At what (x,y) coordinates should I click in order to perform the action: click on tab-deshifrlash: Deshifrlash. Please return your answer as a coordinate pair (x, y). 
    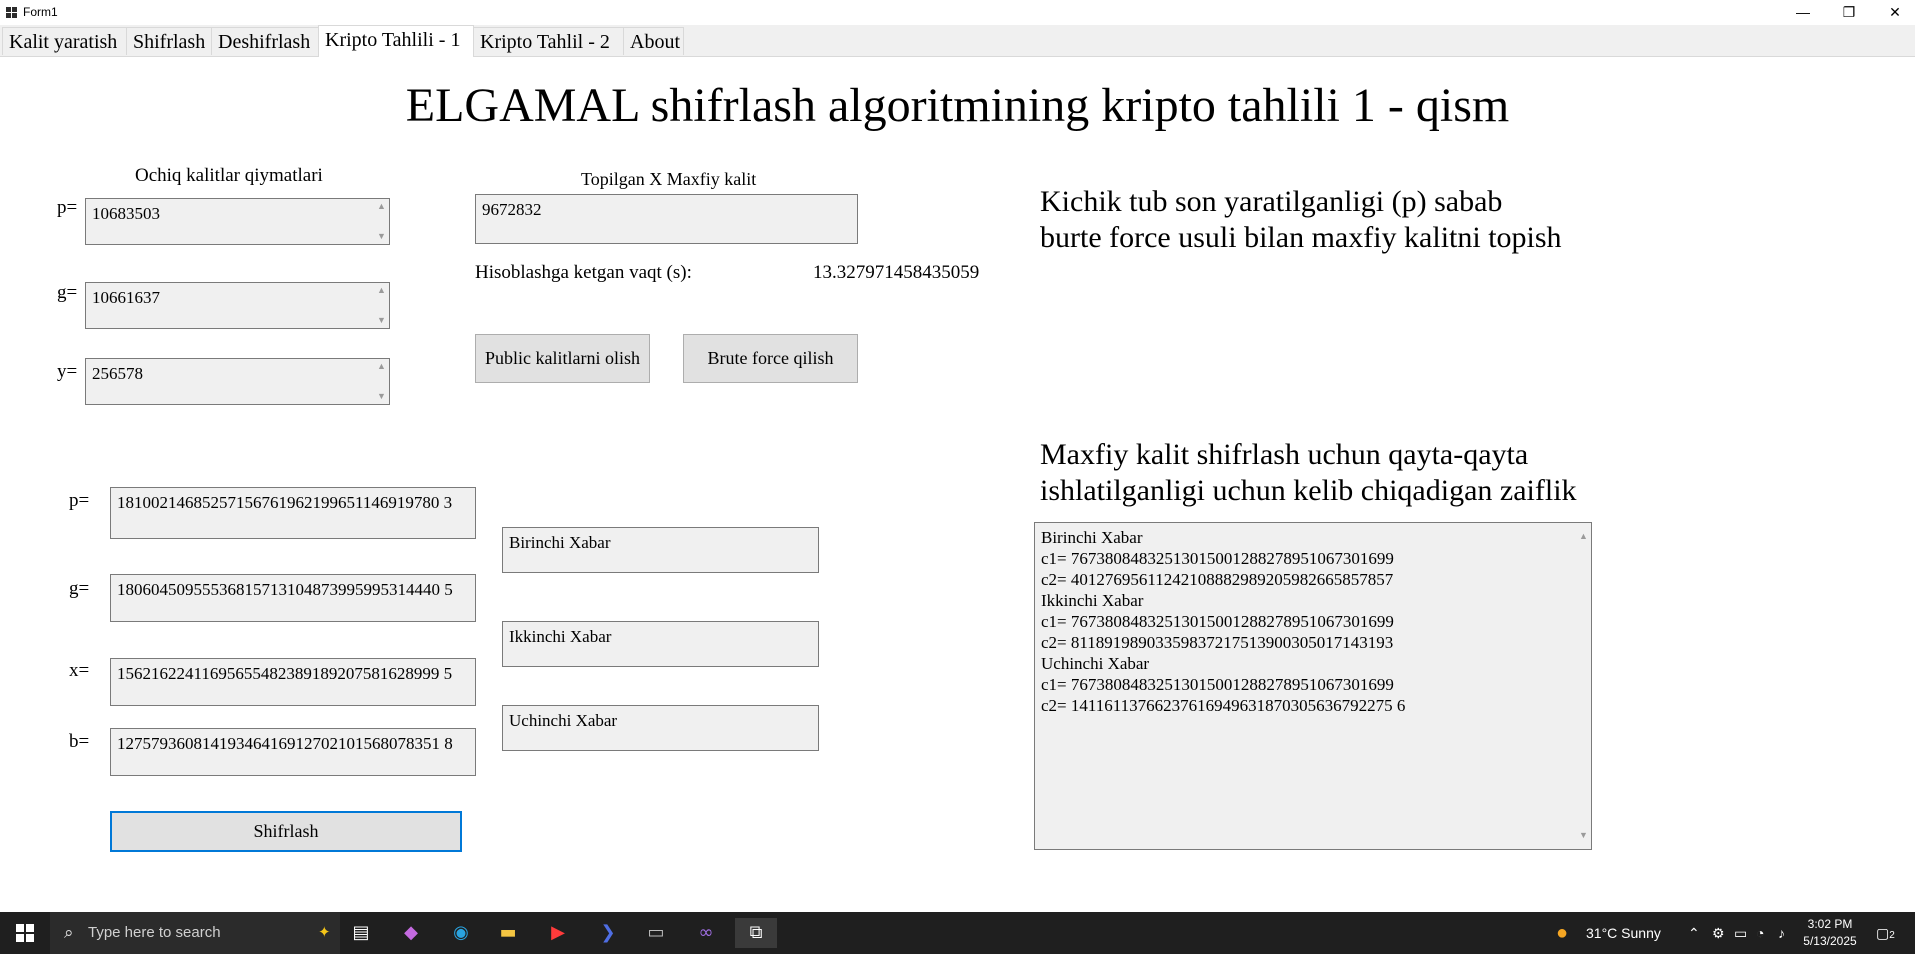
    Looking at the image, I should click on (265, 41).